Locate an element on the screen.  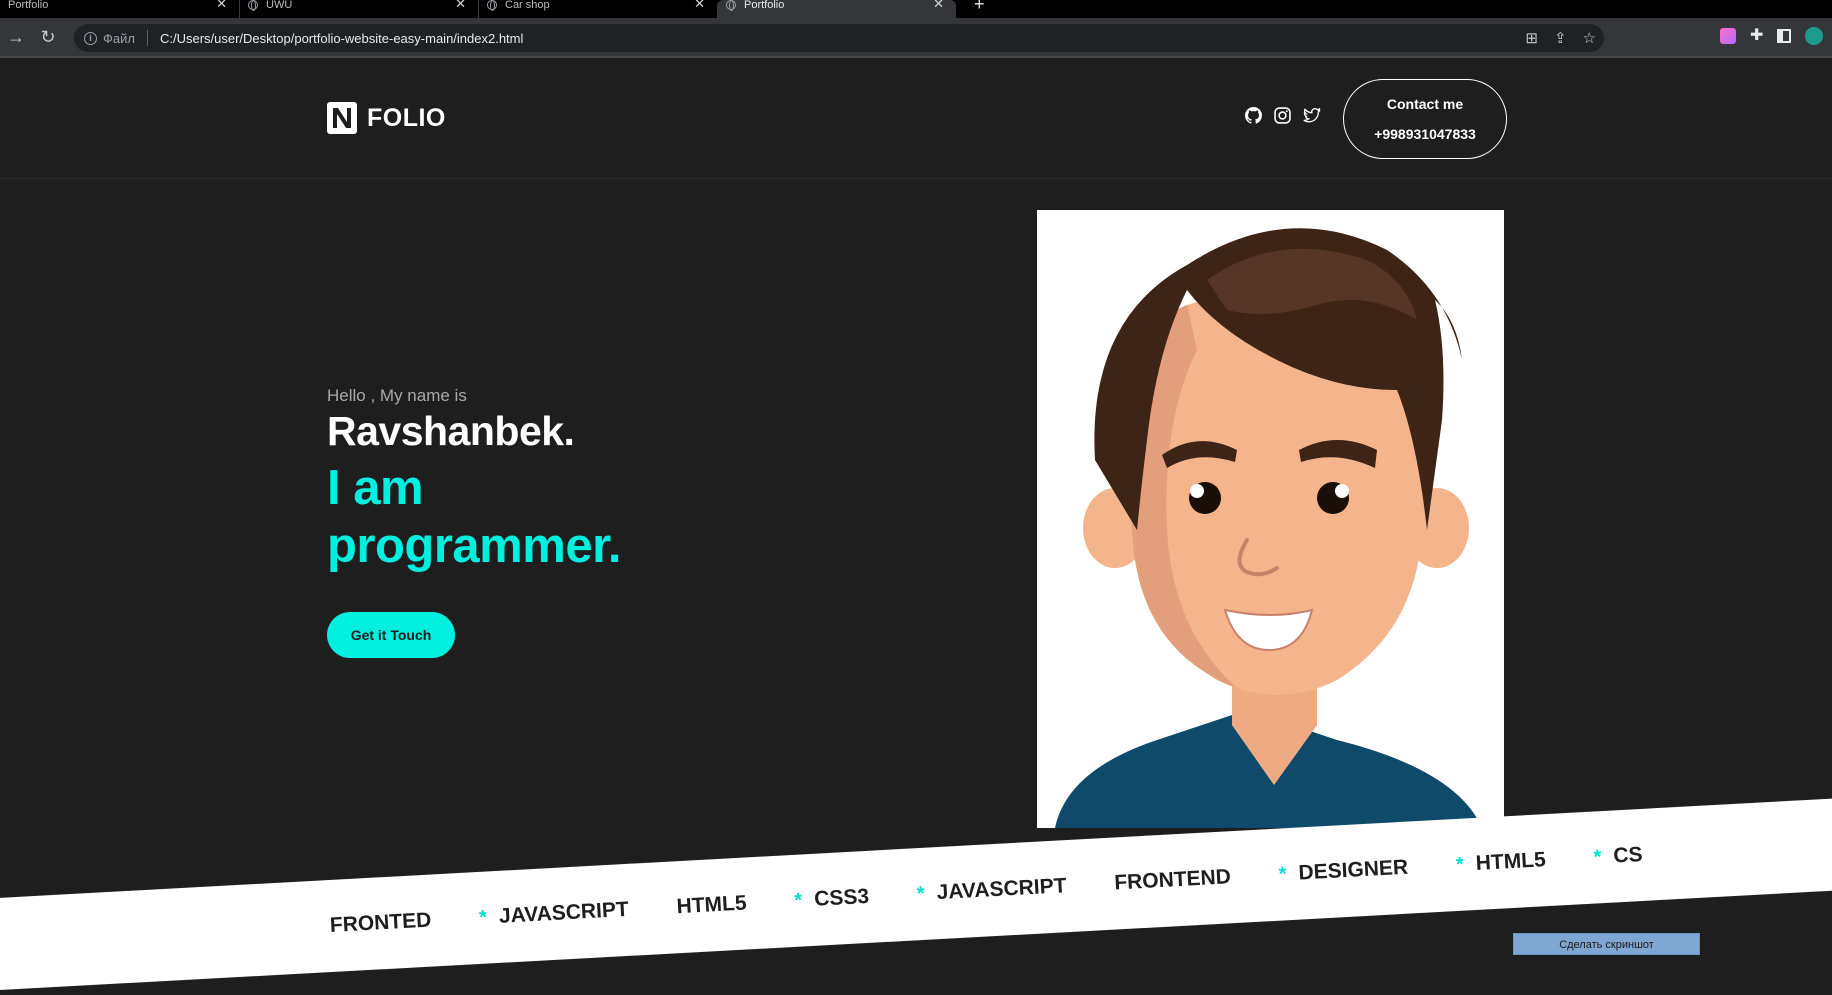
instagram-icon is located at coordinates (1282, 115).